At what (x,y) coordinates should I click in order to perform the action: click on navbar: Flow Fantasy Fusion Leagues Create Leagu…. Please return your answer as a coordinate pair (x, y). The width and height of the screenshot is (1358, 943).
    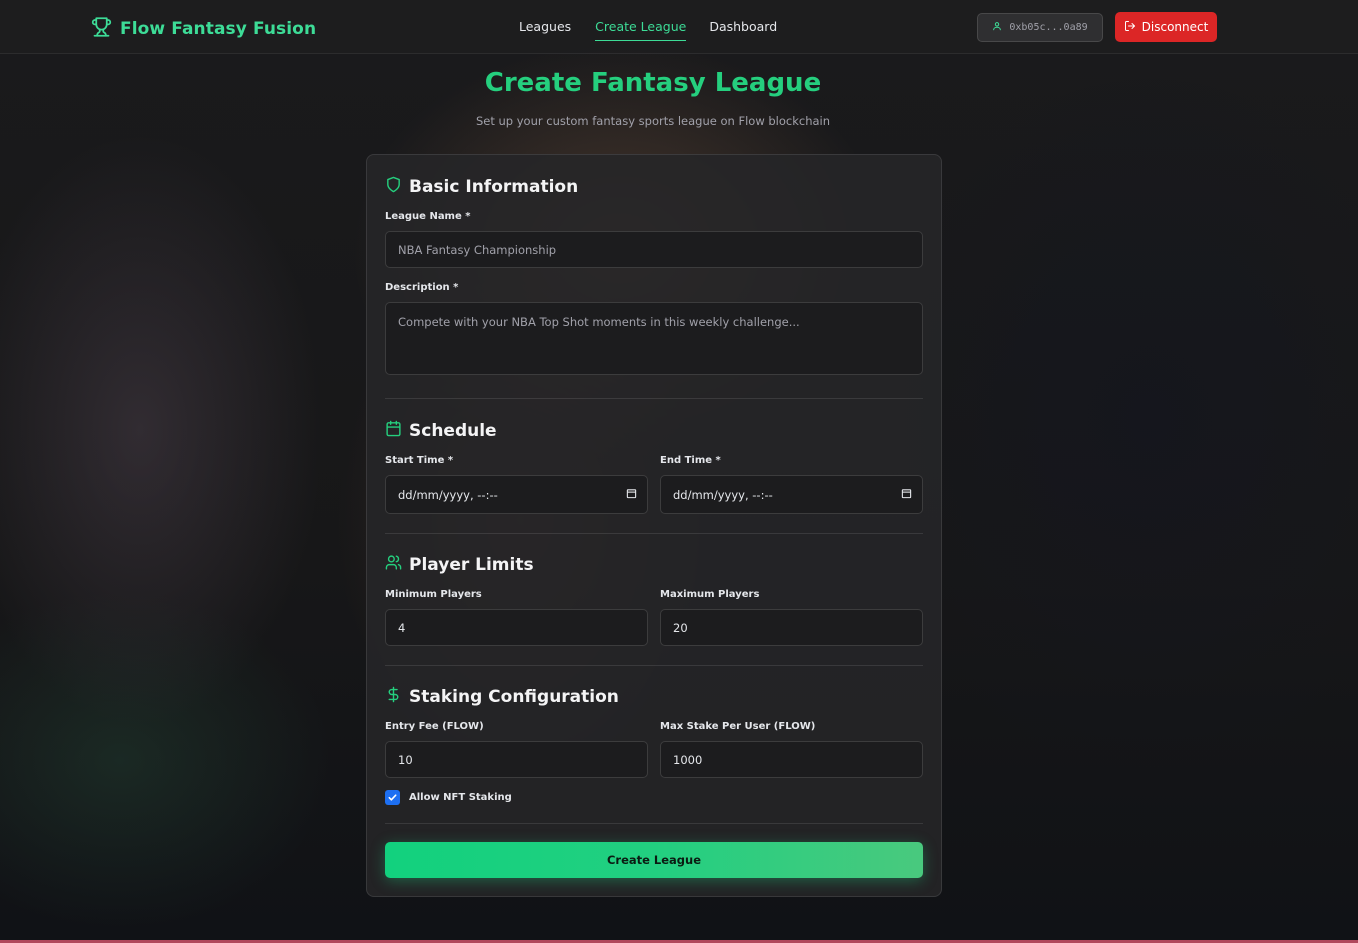
    Looking at the image, I should click on (679, 27).